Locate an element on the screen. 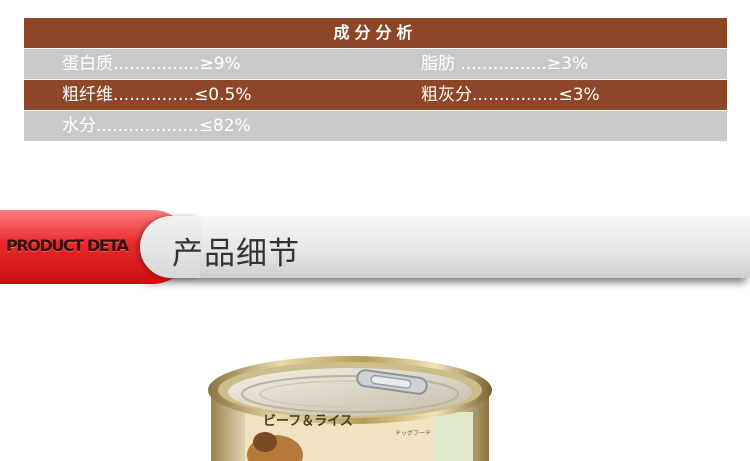  can-illustration is located at coordinates (350, 408).